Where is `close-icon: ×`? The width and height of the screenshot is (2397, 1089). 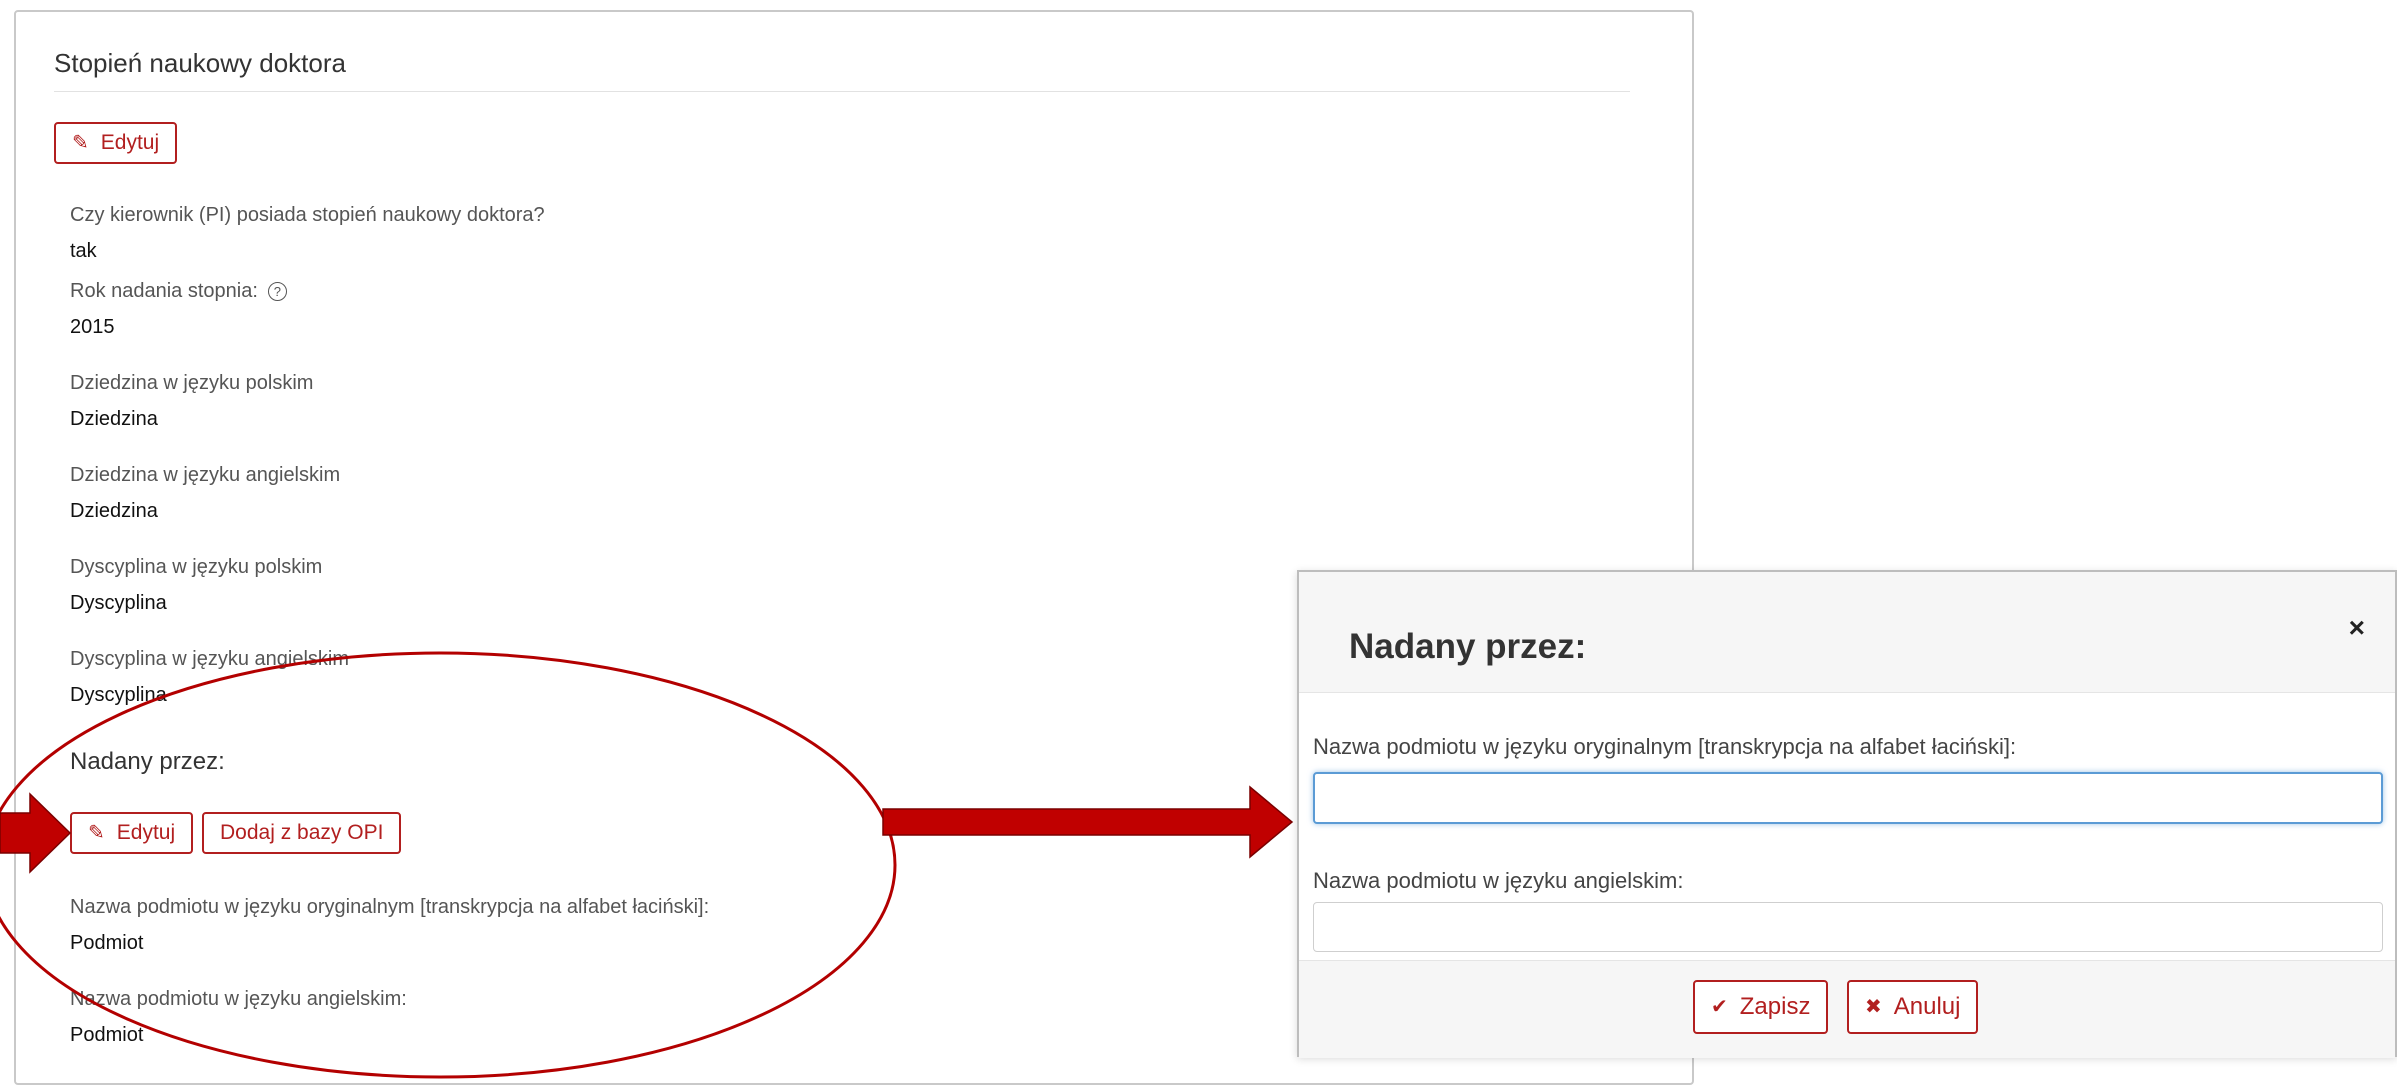
close-icon: × is located at coordinates (2357, 628).